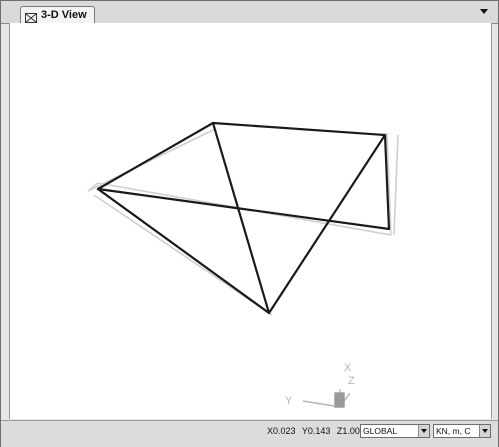 The width and height of the screenshot is (499, 447). What do you see at coordinates (249, 12) in the screenshot?
I see `tab-bar: 3-D View` at bounding box center [249, 12].